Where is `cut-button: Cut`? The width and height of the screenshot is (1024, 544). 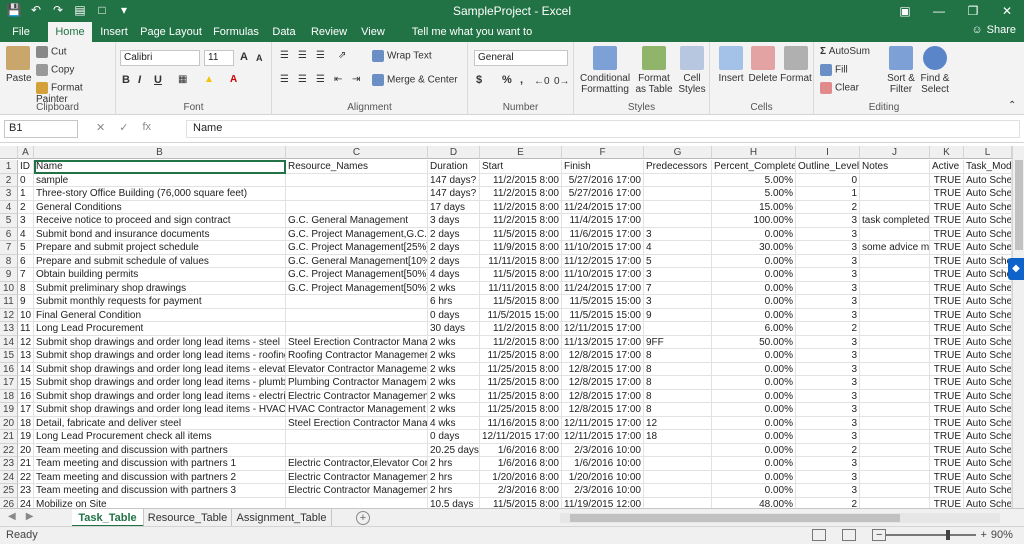
cut-button: Cut is located at coordinates (51, 52).